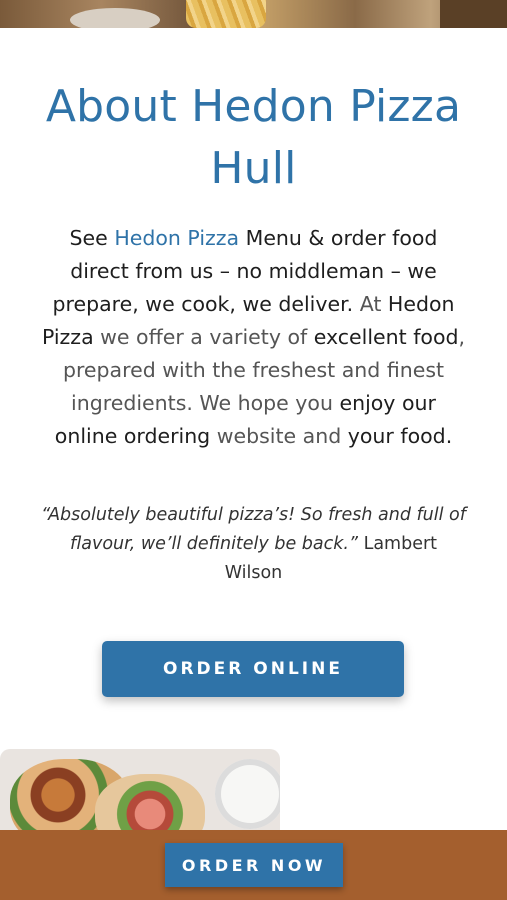 This screenshot has height=900, width=507. I want to click on dip-bowl-image, so click(247, 794).